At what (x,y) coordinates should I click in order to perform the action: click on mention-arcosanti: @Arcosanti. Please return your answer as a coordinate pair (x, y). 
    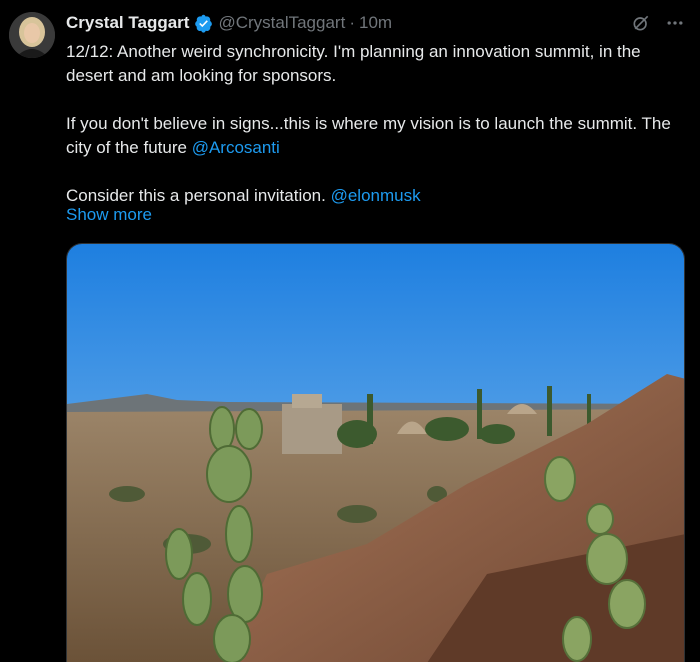
    Looking at the image, I should click on (236, 147).